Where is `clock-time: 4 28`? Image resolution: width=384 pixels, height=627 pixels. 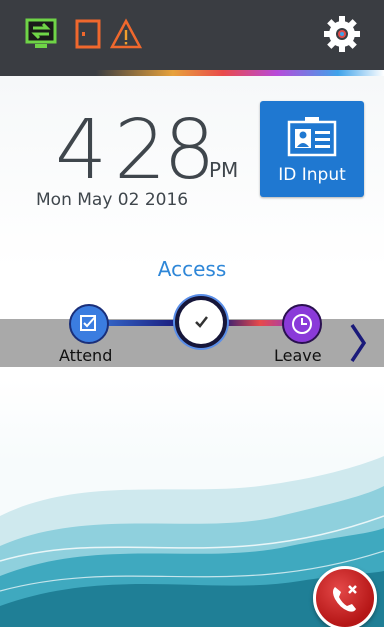
clock-time: 4 28 is located at coordinates (135, 151).